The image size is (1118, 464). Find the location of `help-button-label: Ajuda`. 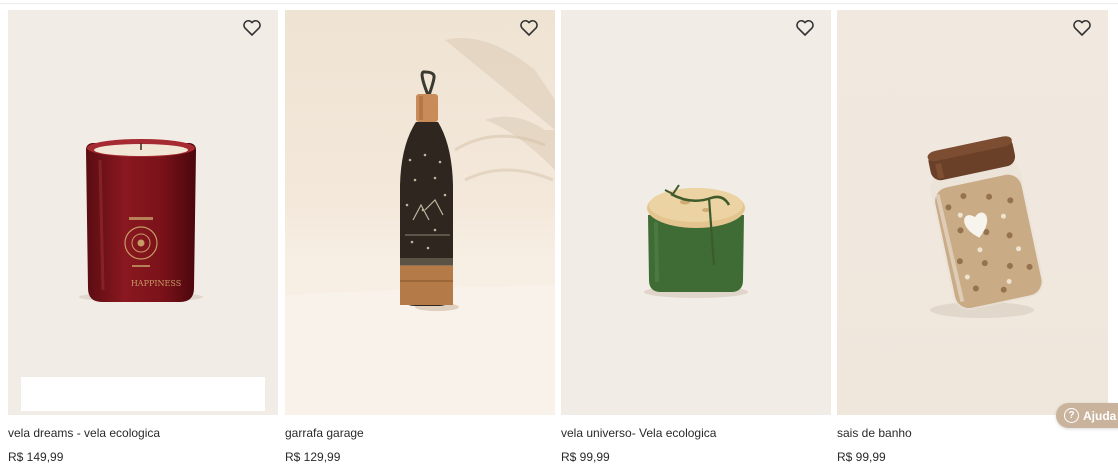

help-button-label: Ajuda is located at coordinates (1100, 415).